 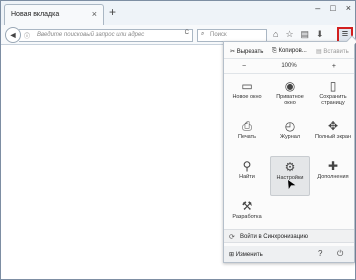 I want to click on maximize-button: □, so click(x=332, y=8).